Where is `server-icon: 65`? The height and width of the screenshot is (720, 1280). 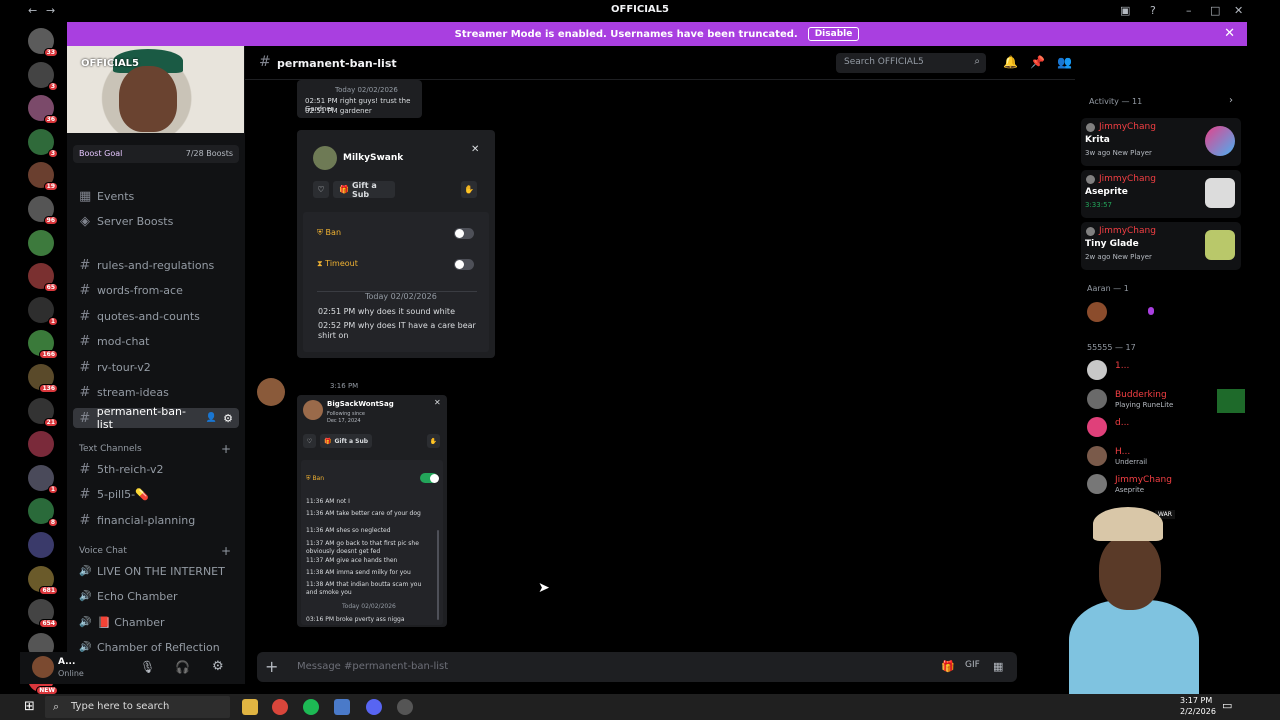 server-icon: 65 is located at coordinates (43, 278).